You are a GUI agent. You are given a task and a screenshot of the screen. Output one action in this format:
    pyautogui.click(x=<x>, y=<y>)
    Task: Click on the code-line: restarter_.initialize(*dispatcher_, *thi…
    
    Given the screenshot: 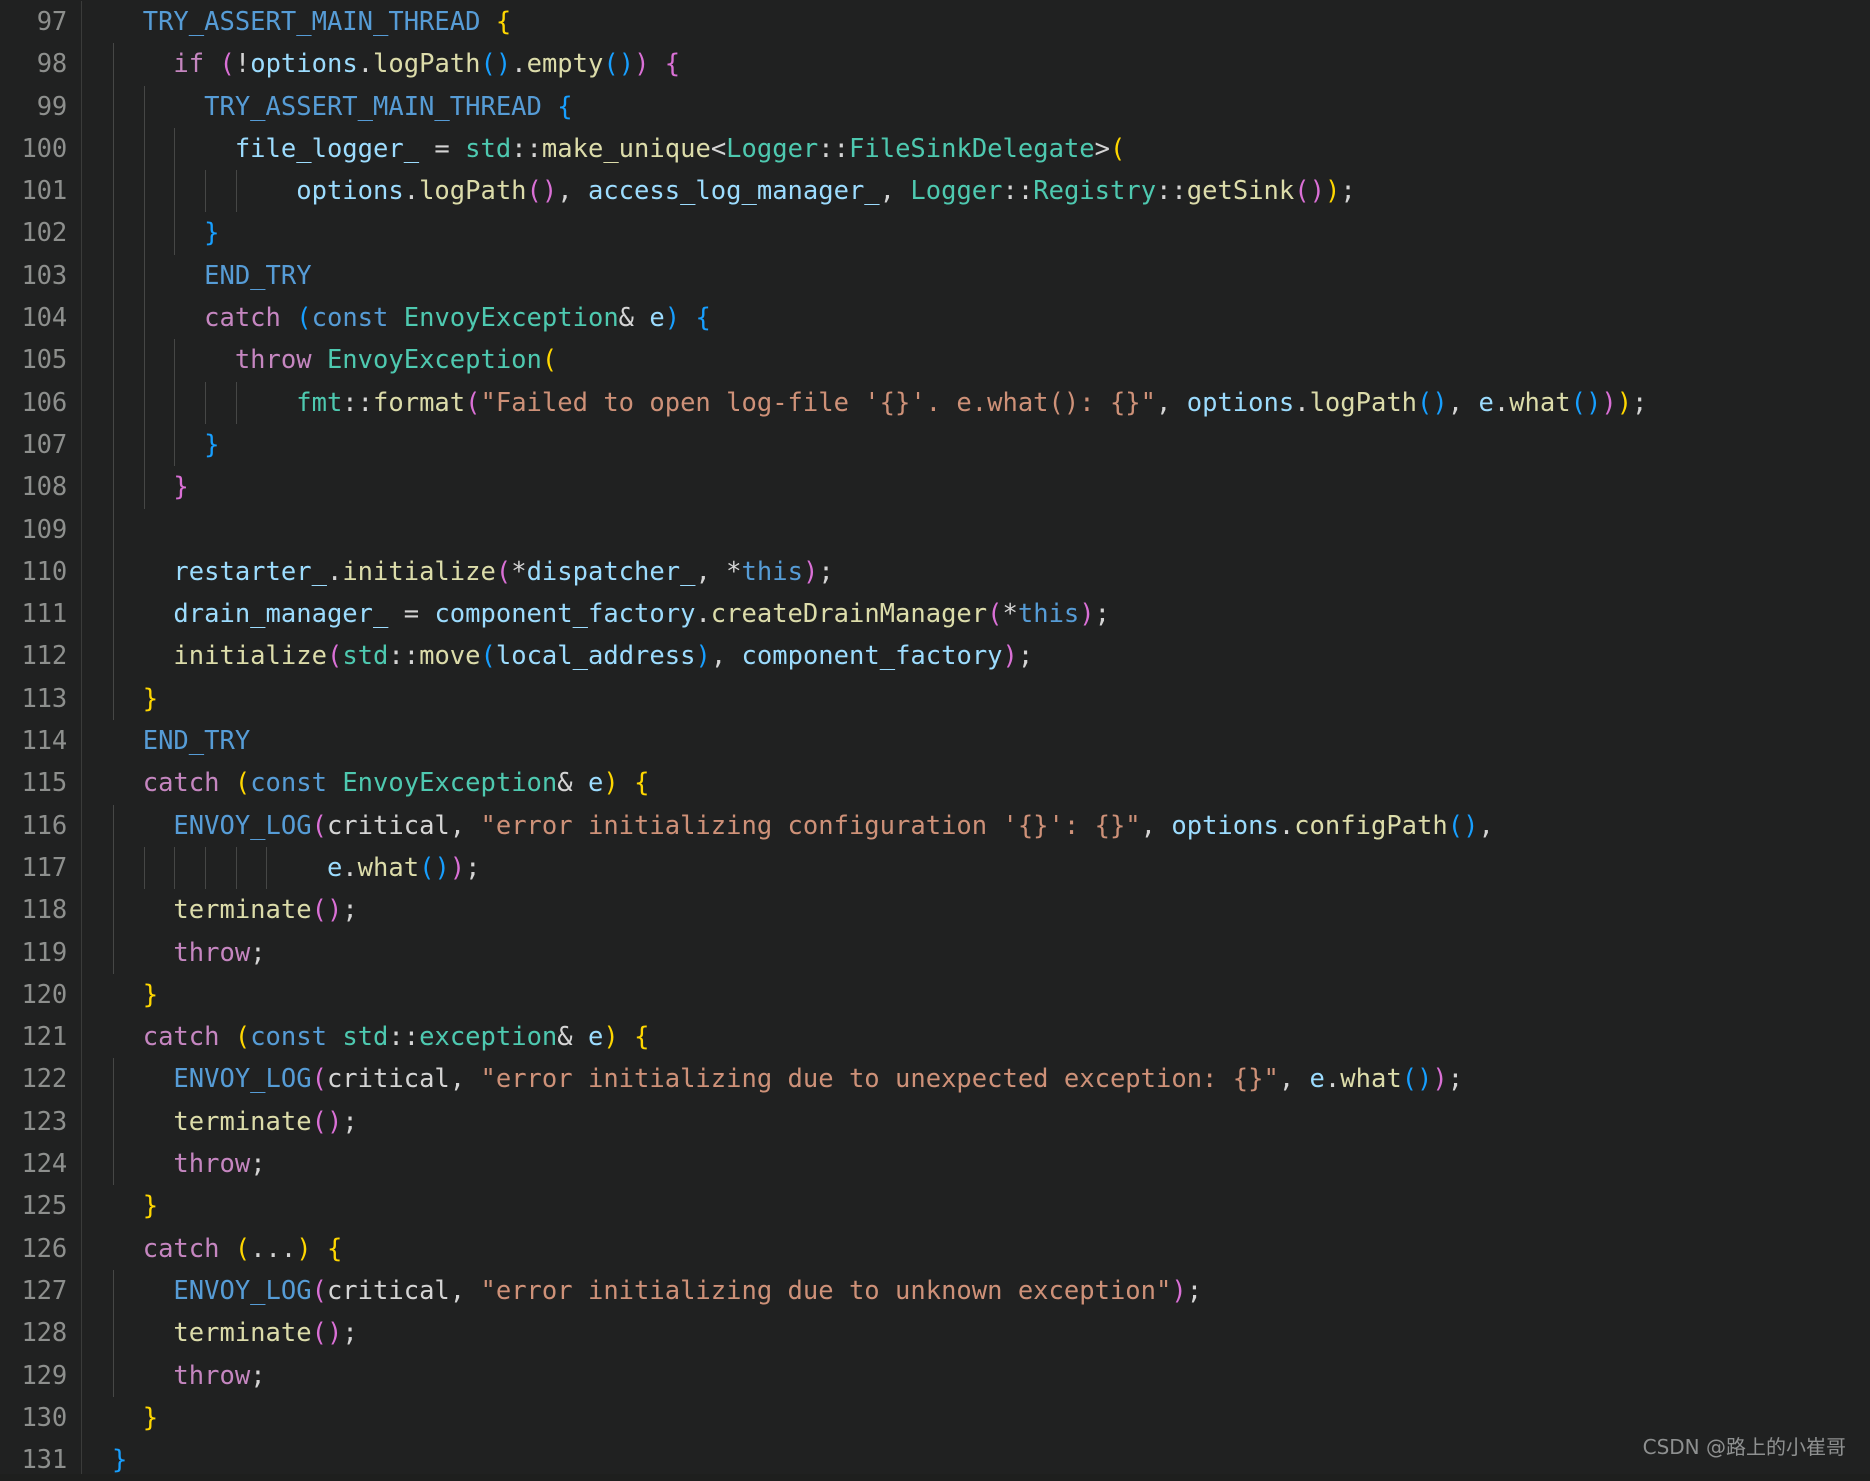 What is the action you would take?
    pyautogui.click(x=976, y=572)
    